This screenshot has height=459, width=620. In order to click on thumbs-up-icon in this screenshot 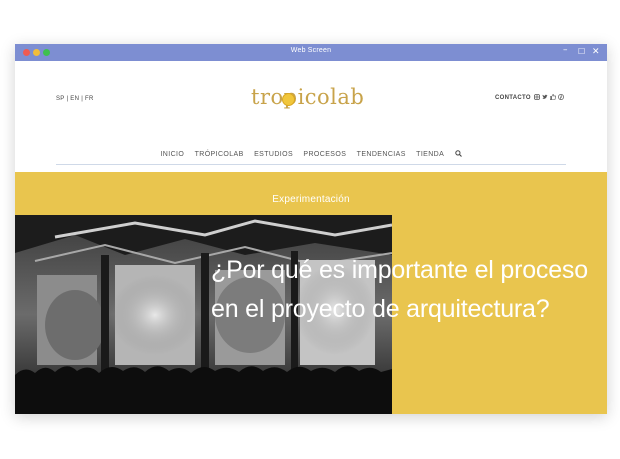, I will do `click(553, 97)`.